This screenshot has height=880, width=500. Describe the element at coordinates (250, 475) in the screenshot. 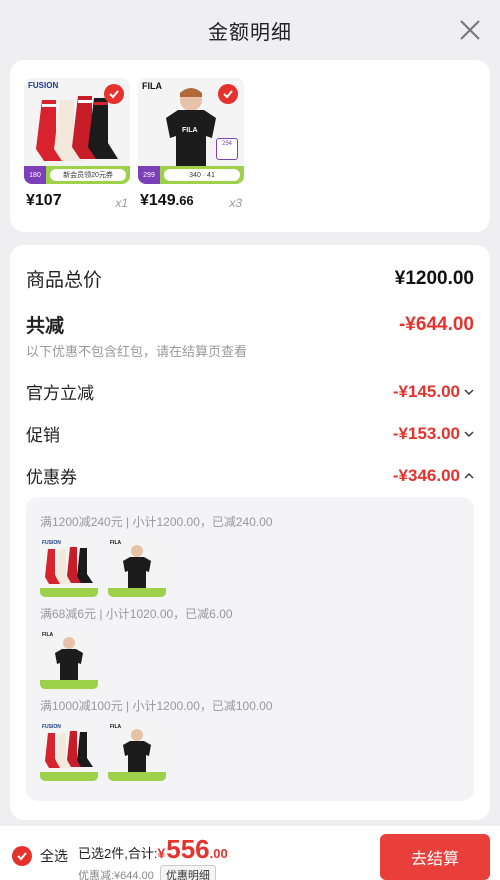

I see `coupon-row: 优惠券 -¥346.00` at that location.